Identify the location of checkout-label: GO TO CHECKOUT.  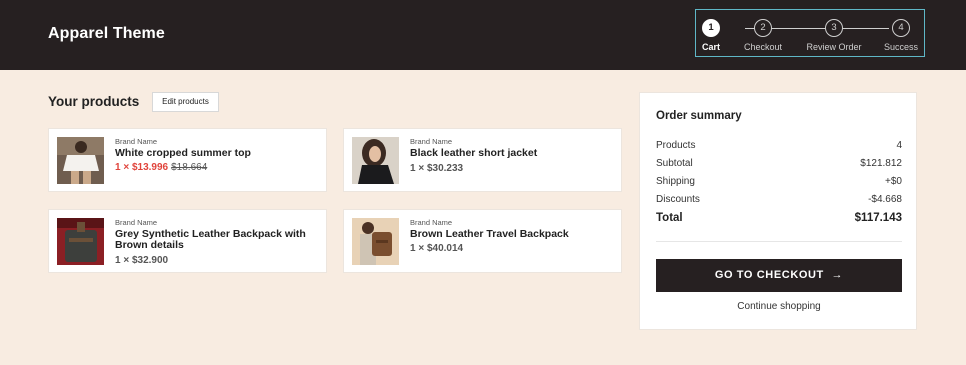
(769, 275).